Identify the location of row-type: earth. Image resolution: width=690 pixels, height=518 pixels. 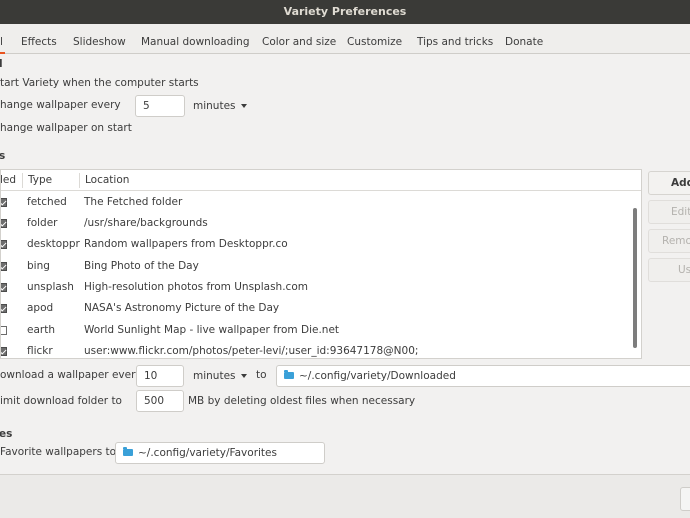
(41, 330).